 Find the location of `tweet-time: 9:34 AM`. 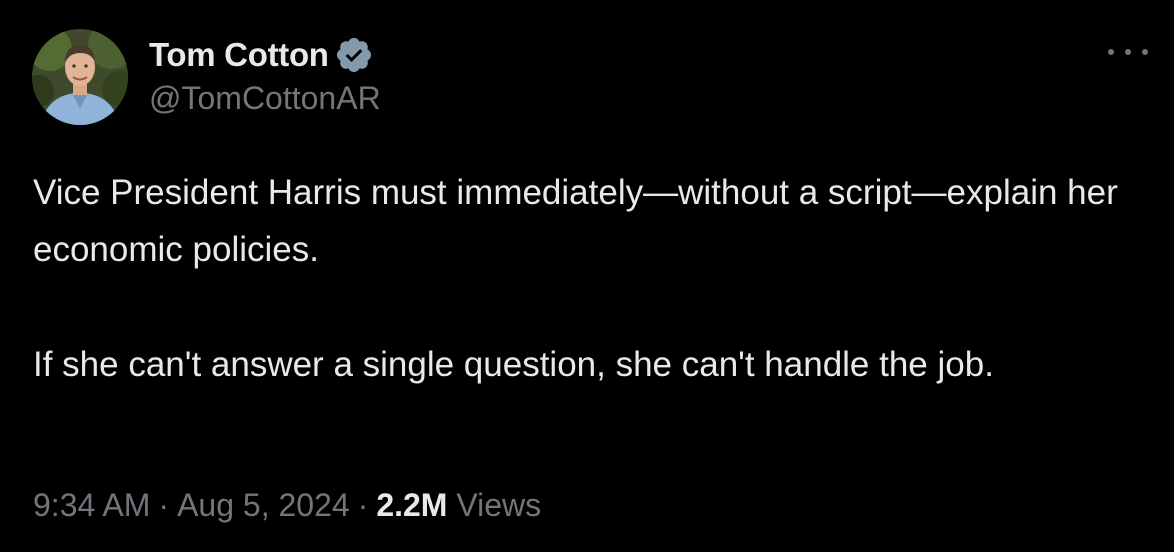

tweet-time: 9:34 AM is located at coordinates (91, 505).